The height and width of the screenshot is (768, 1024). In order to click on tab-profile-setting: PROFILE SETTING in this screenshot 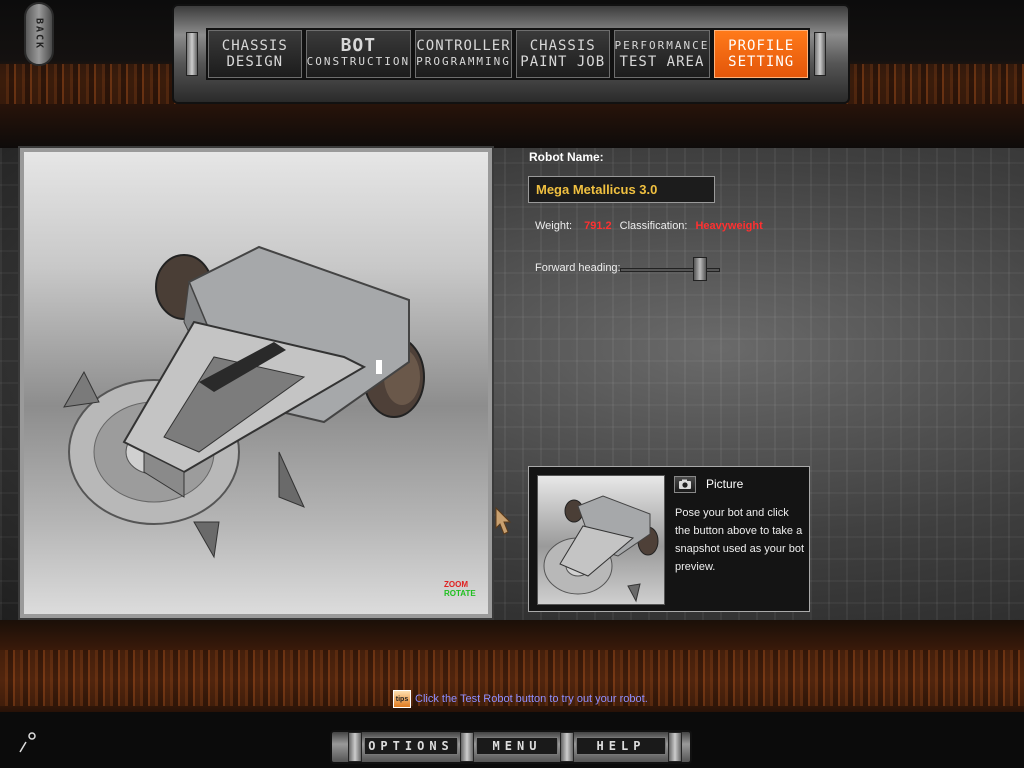, I will do `click(761, 54)`.